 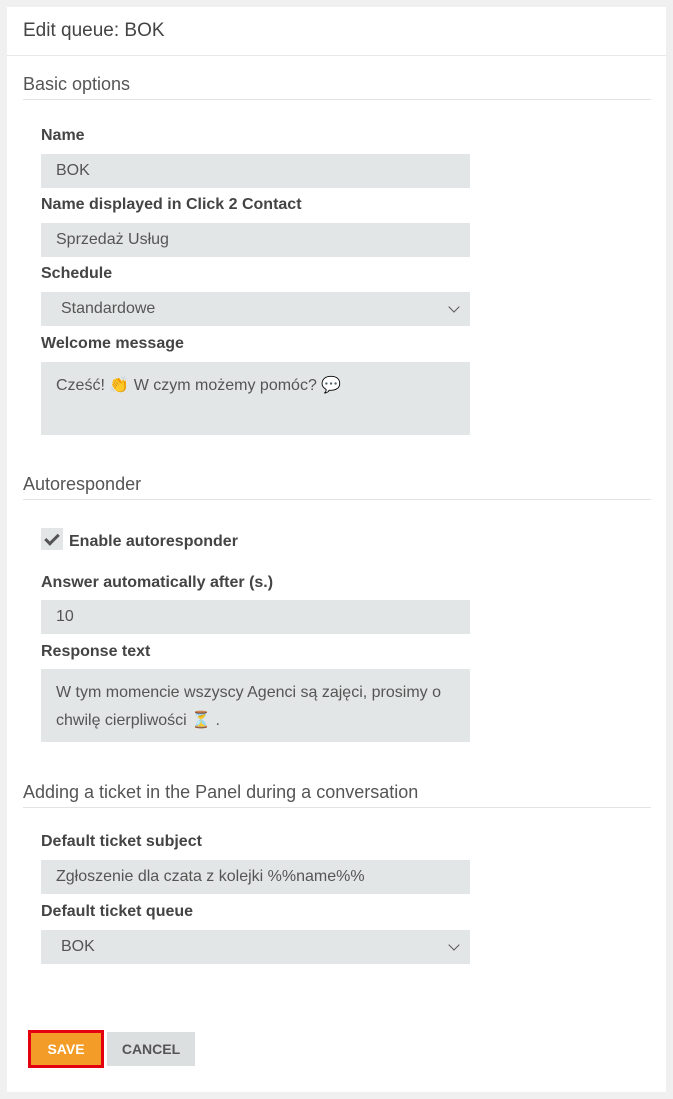 I want to click on response-text-label: Response text, so click(x=96, y=651).